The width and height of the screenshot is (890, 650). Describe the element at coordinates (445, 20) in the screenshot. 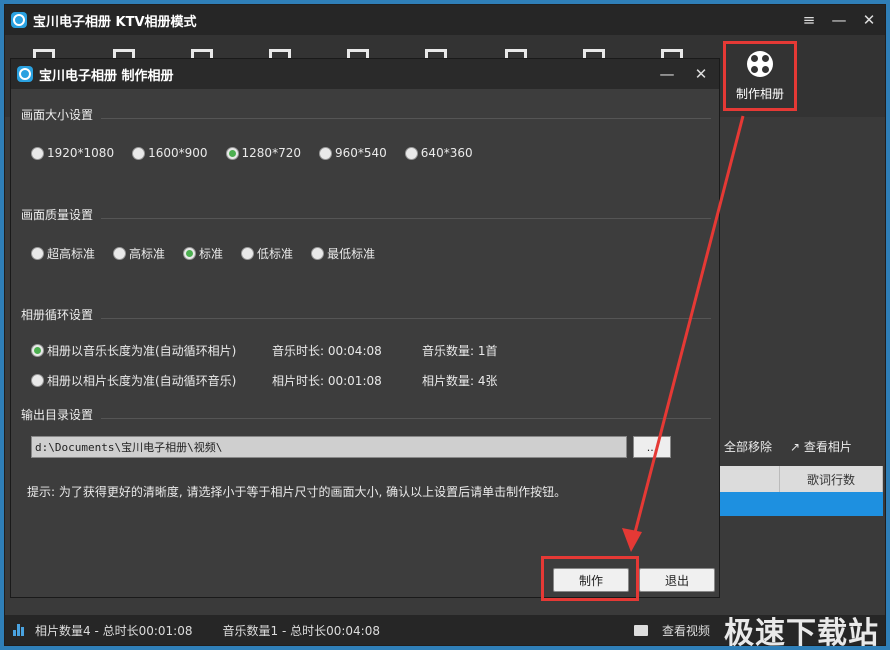

I see `main-titlebar: 宝川电子相册 KTV相册模式 ≡ — ✕` at that location.